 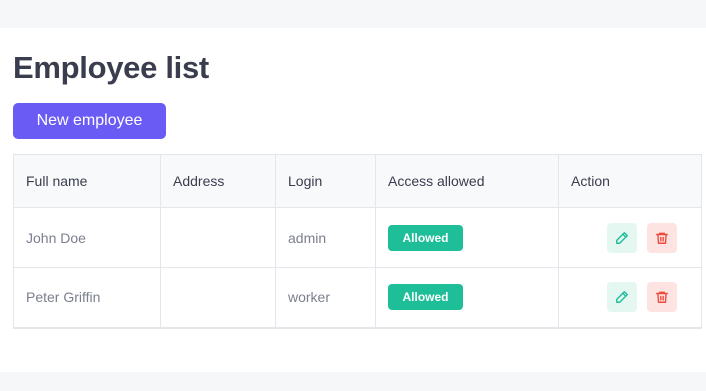 I want to click on header-login: Login, so click(x=325, y=181).